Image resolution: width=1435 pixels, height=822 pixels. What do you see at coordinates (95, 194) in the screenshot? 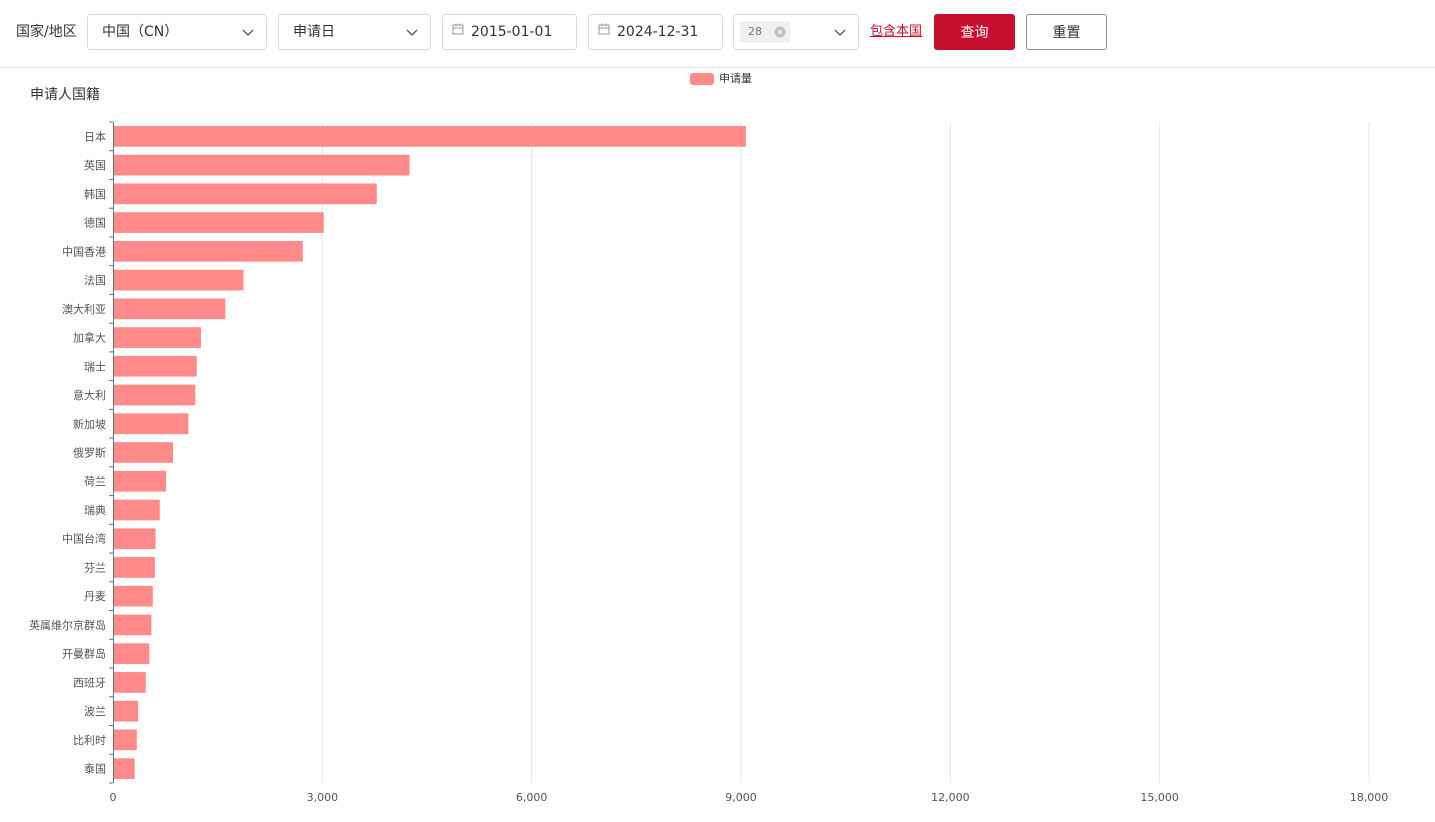
I see `category-label: 韩国` at bounding box center [95, 194].